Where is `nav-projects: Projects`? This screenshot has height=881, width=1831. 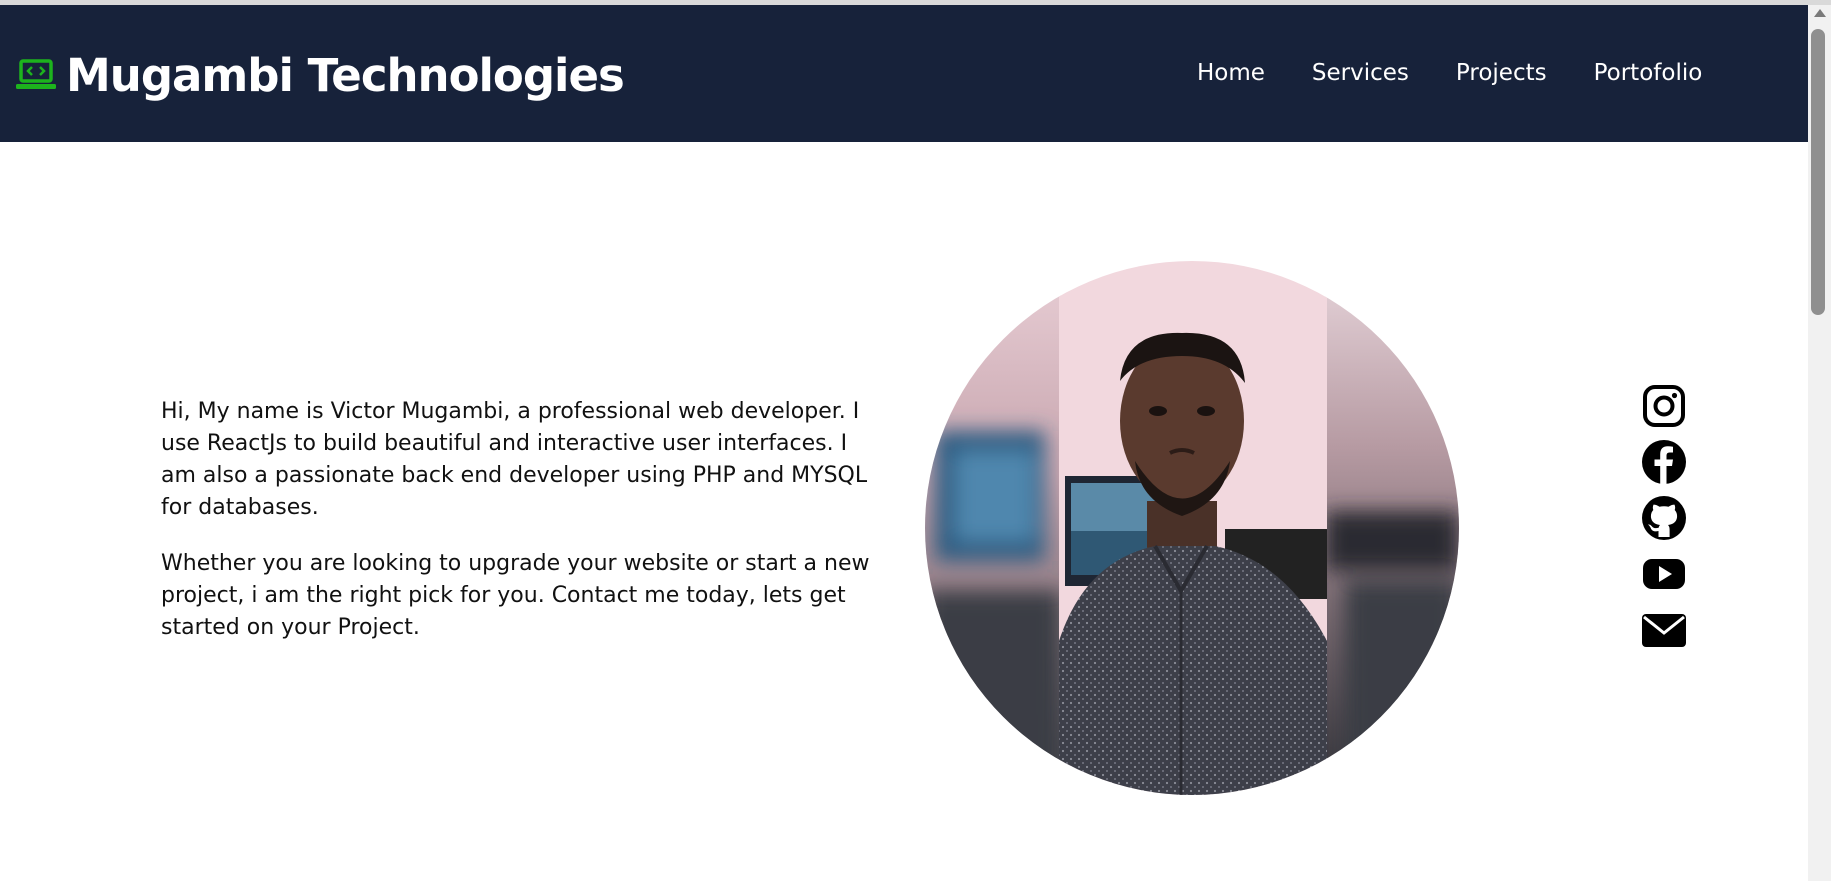 nav-projects: Projects is located at coordinates (1501, 73).